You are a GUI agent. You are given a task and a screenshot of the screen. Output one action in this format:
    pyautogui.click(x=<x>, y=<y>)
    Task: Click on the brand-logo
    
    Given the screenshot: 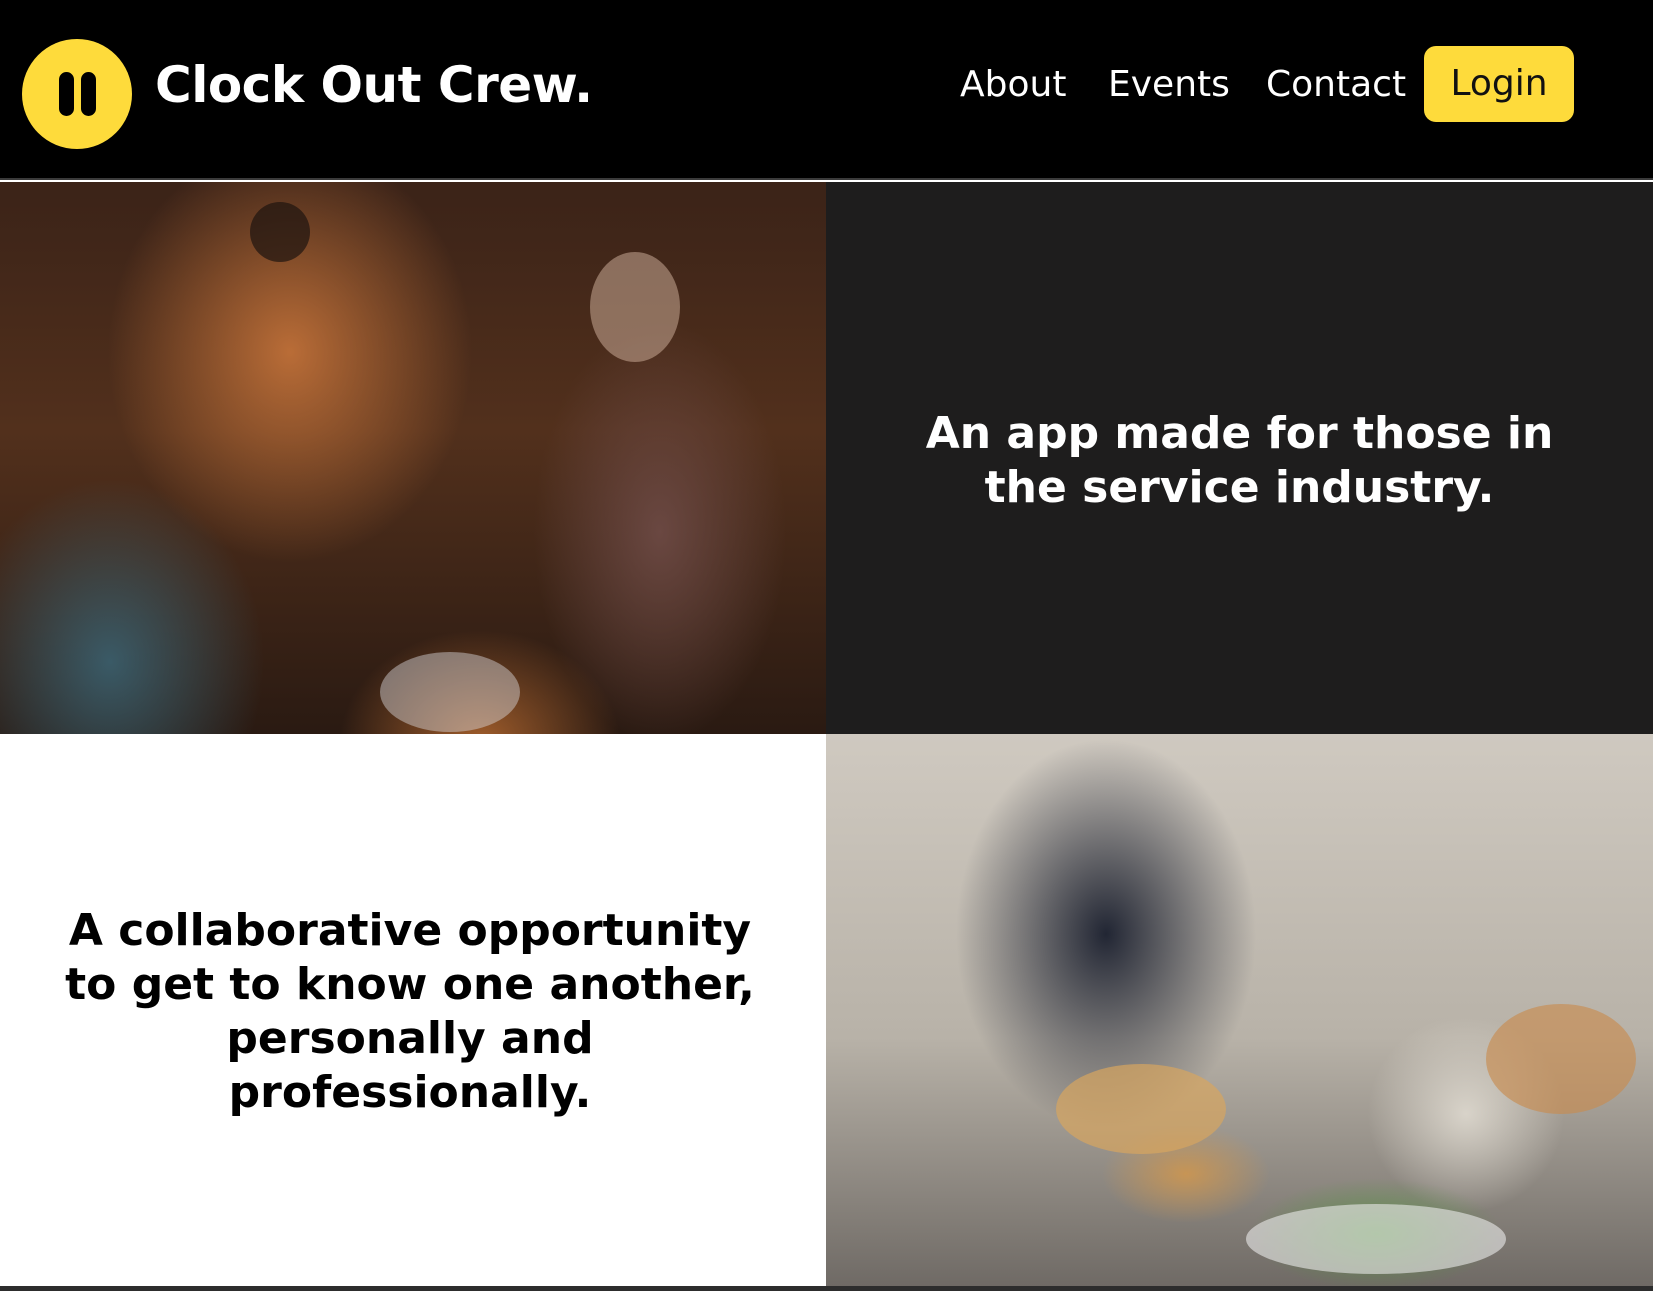 What is the action you would take?
    pyautogui.click(x=77, y=94)
    